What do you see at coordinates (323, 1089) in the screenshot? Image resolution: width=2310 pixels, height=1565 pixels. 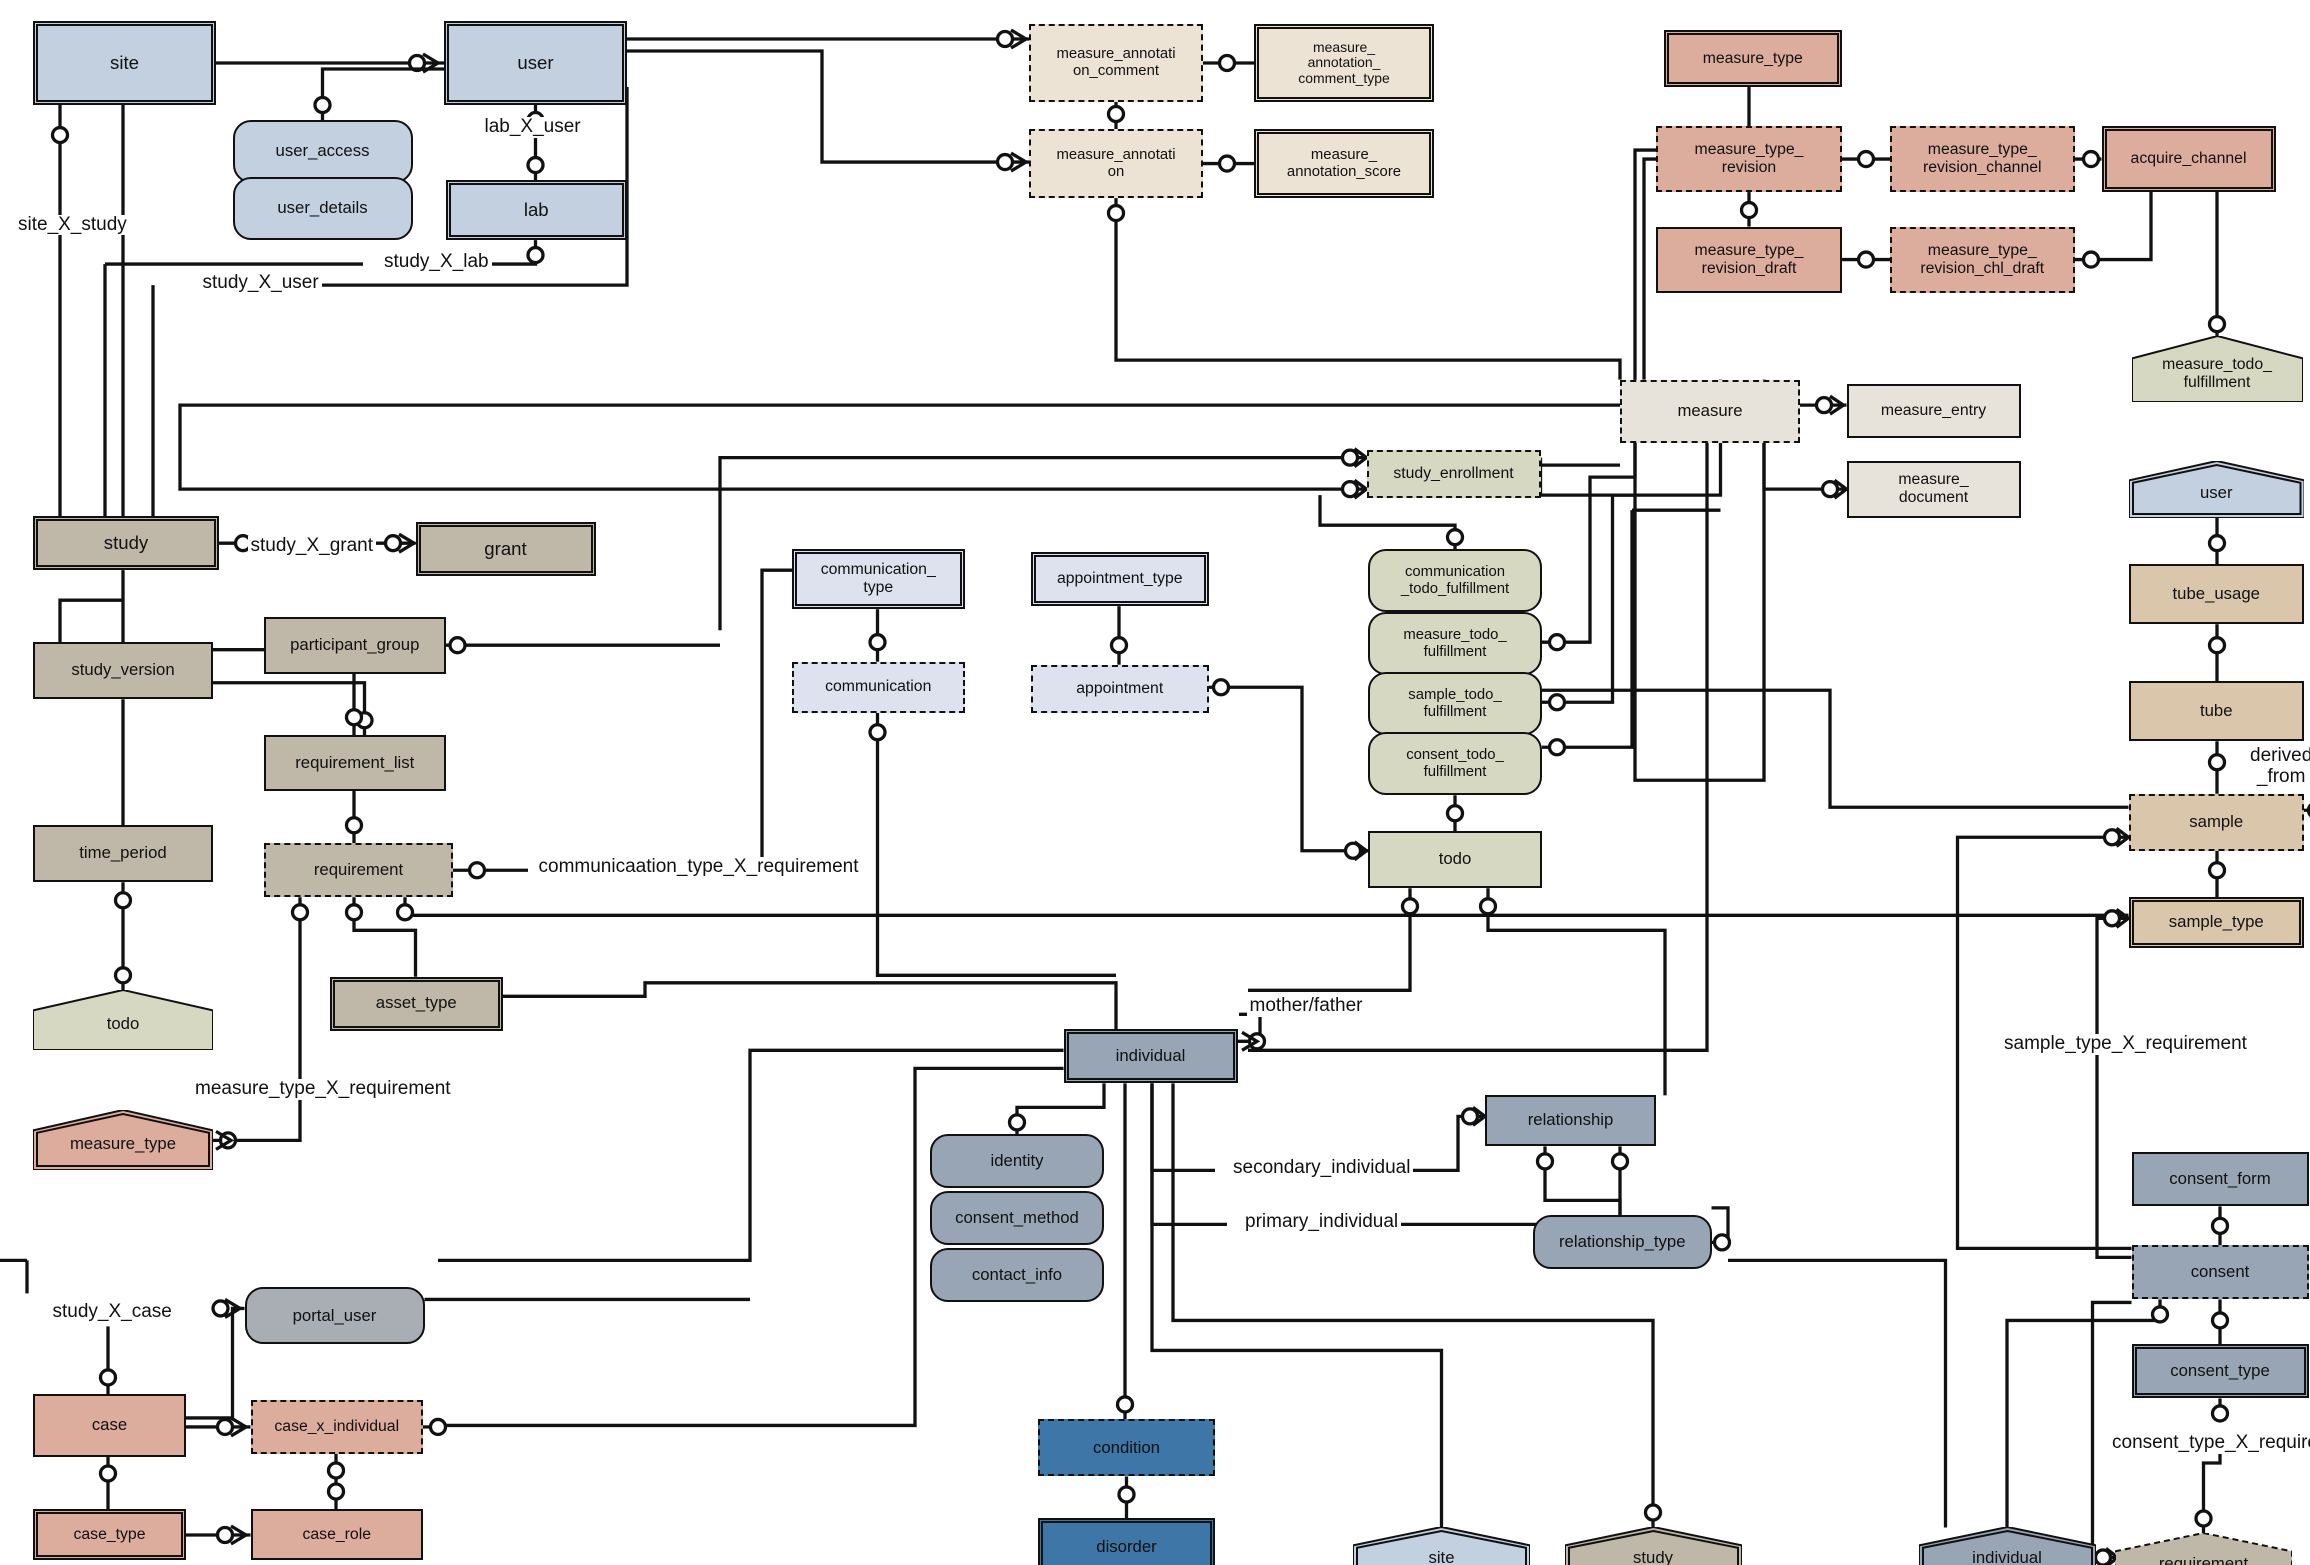 I see `edge-label-measure_type_X_requirement: measure_type_X_requirement` at bounding box center [323, 1089].